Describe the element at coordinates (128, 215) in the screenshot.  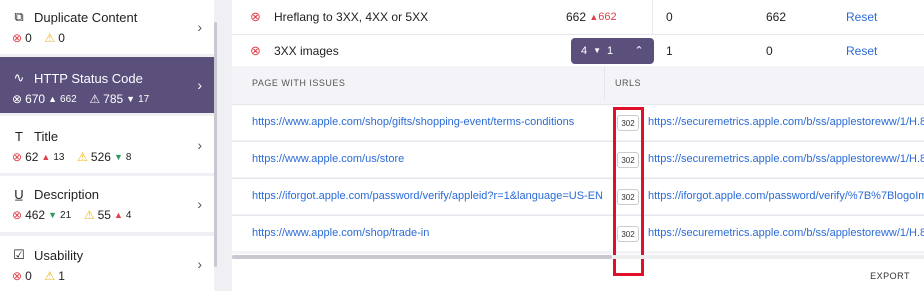
I see `warning-delta: 4` at that location.